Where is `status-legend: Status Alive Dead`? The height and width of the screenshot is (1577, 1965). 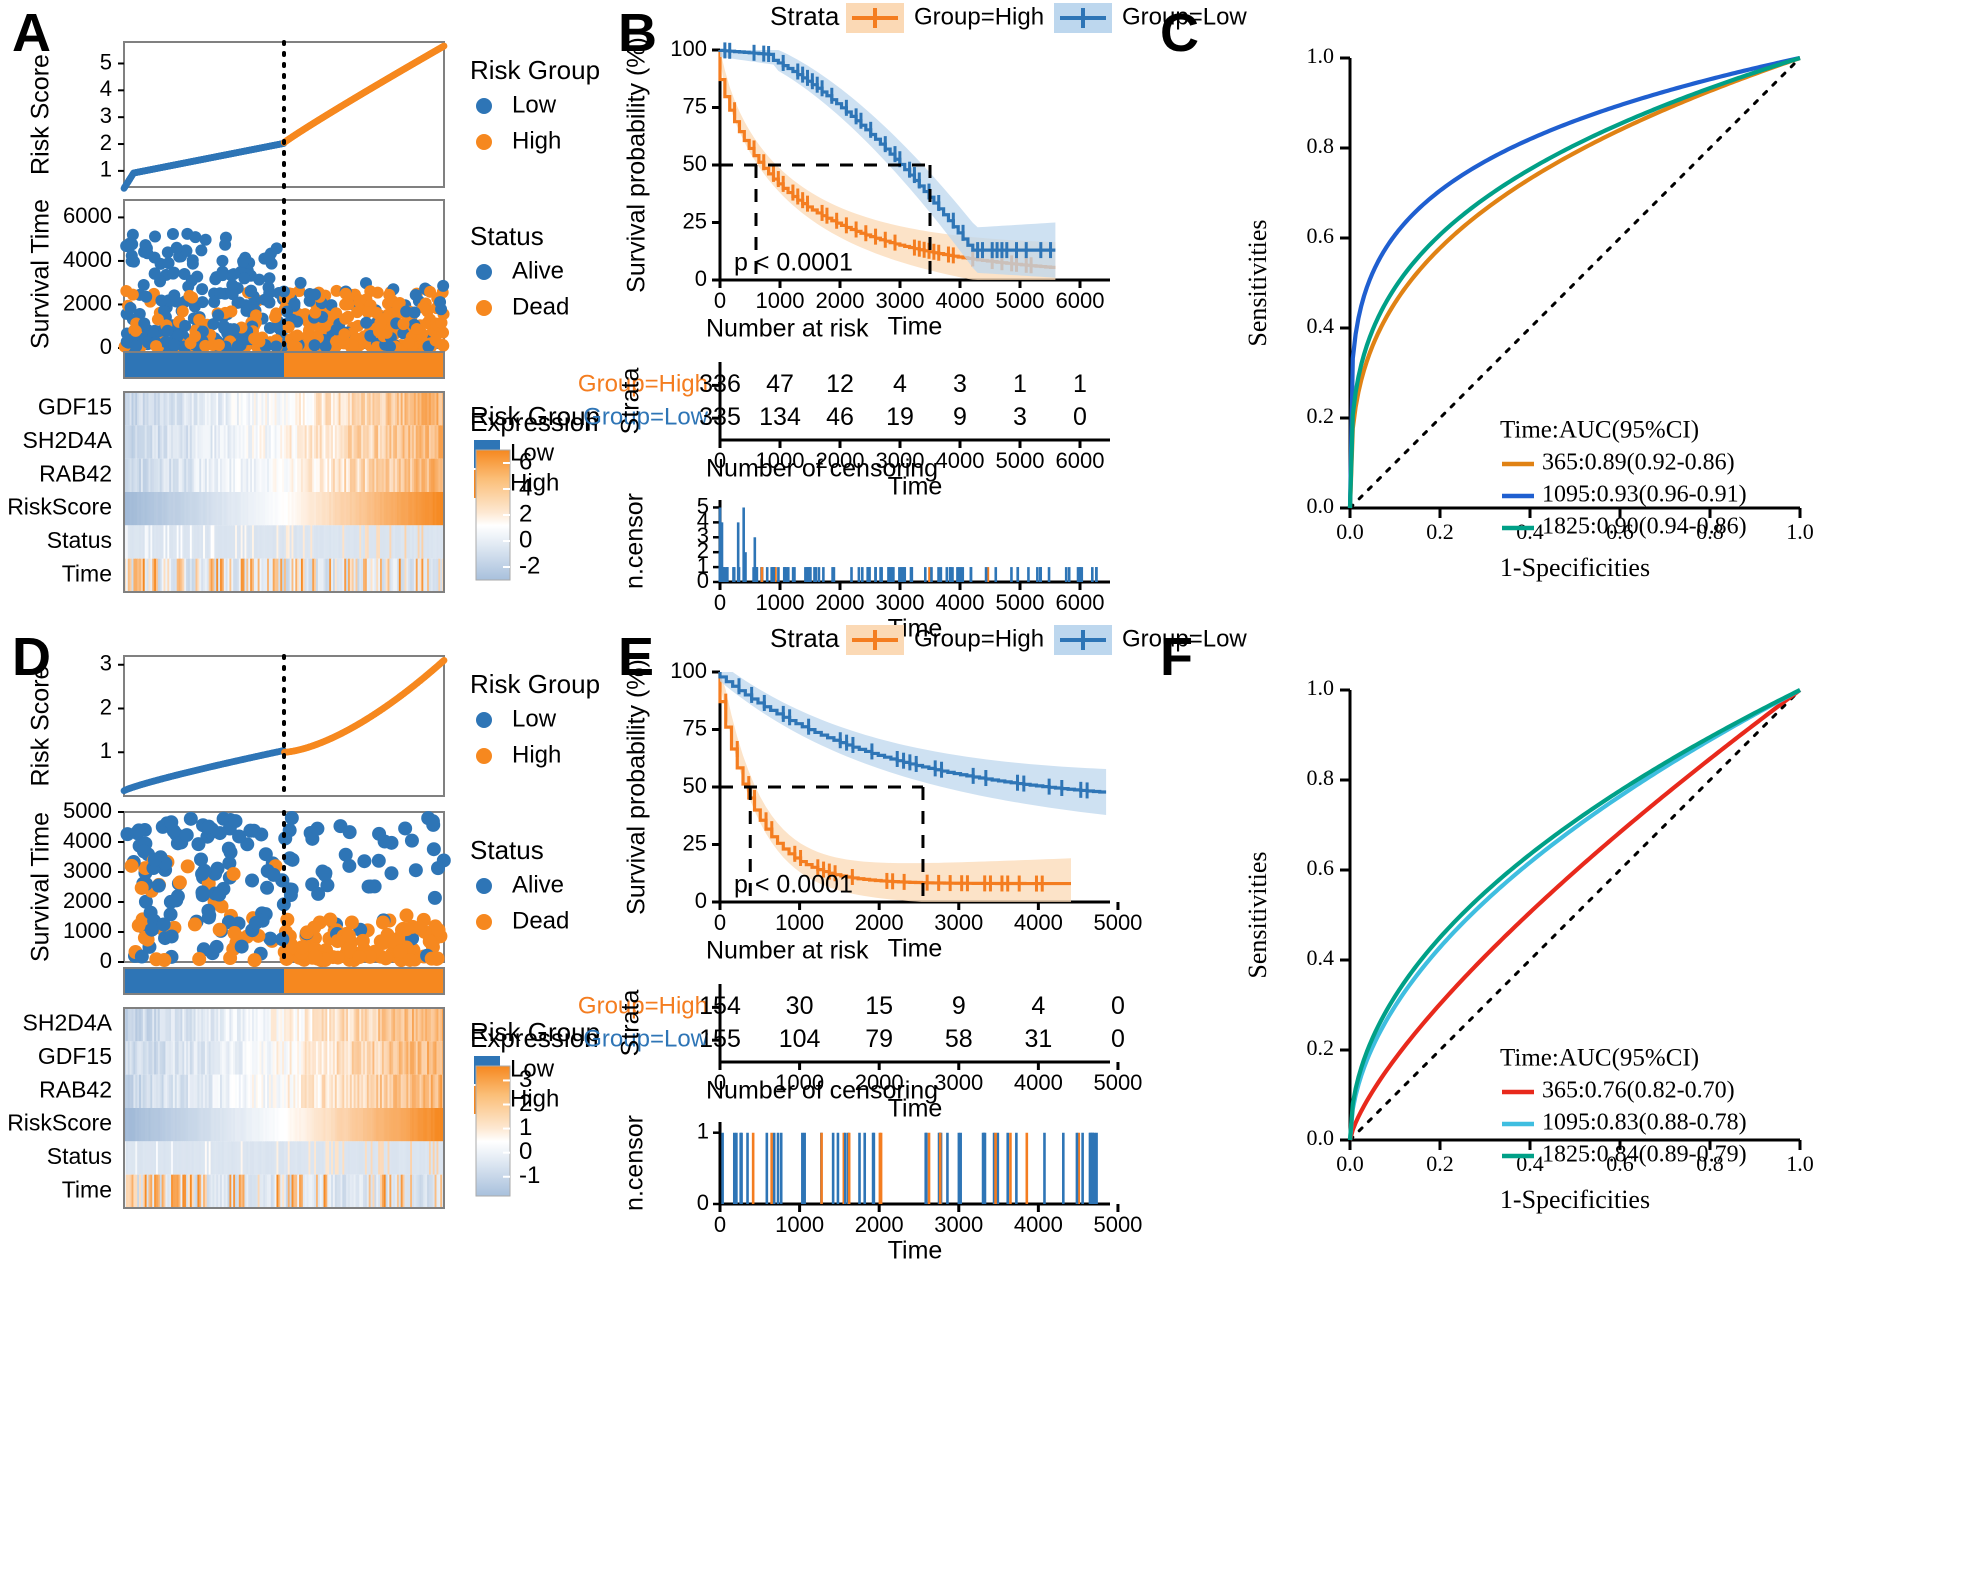 status-legend: Status Alive Dead is located at coordinates (519, 270).